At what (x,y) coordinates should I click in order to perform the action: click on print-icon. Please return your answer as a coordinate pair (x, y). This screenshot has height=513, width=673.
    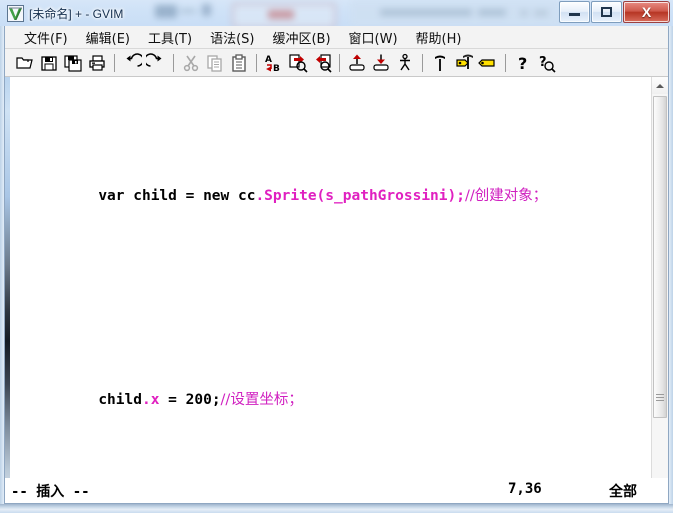
    Looking at the image, I should click on (97, 62).